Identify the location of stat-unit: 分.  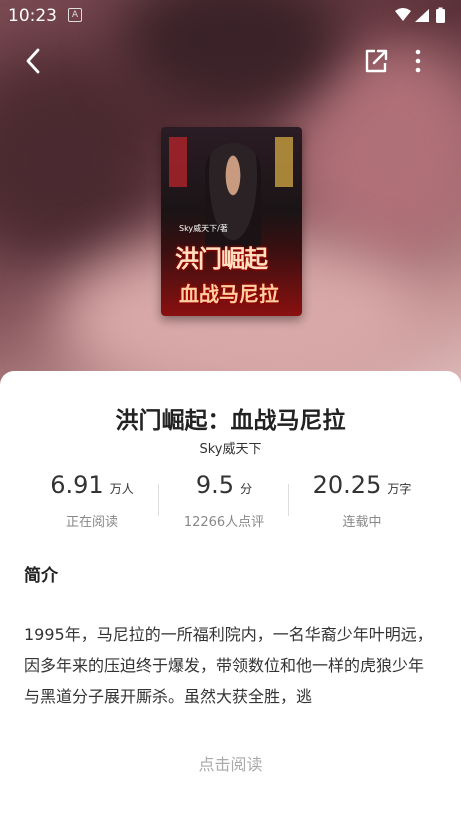
(246, 489).